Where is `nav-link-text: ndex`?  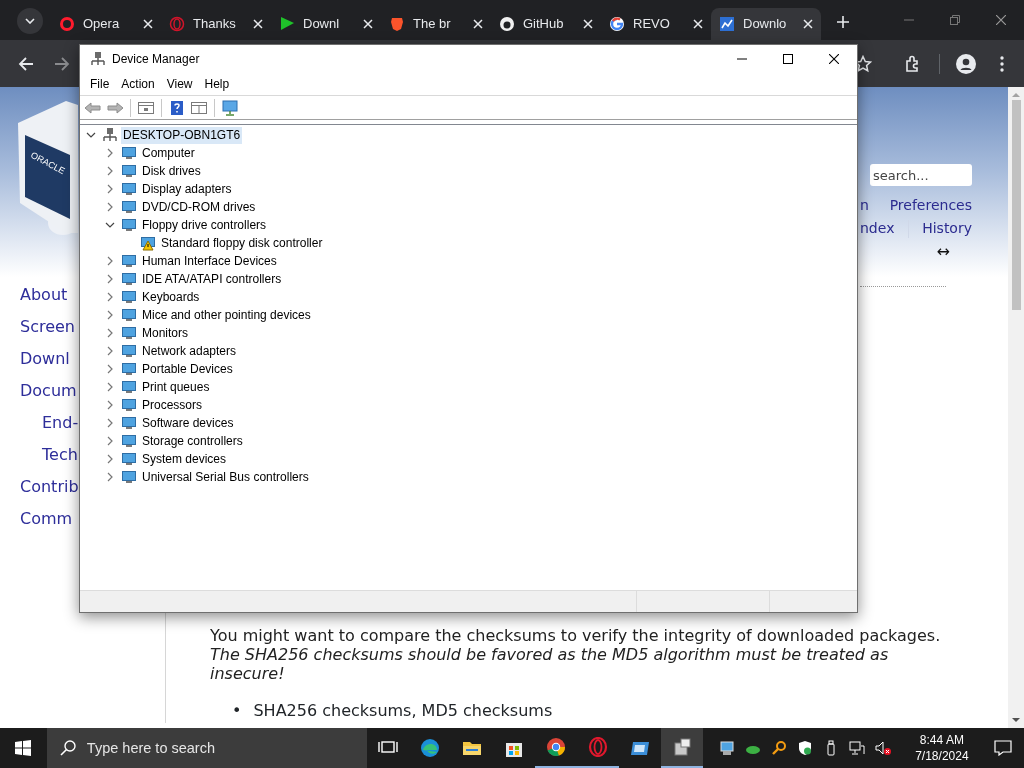 nav-link-text: ndex is located at coordinates (877, 228).